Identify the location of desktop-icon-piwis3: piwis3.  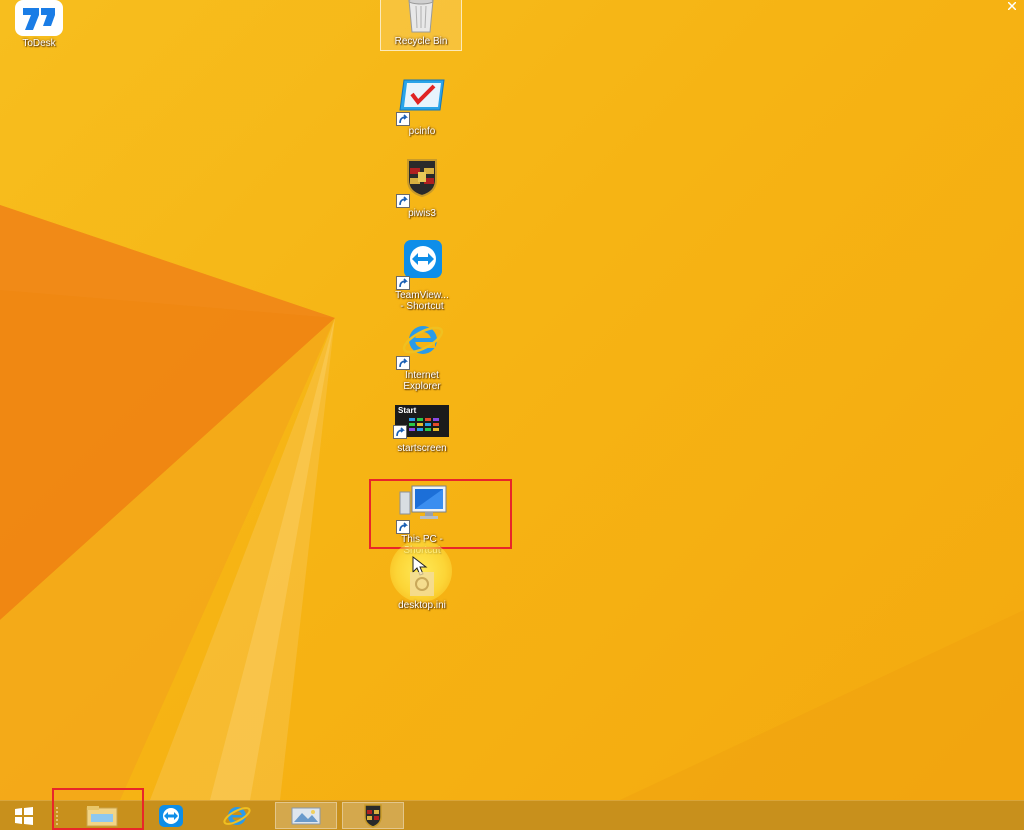
(422, 188).